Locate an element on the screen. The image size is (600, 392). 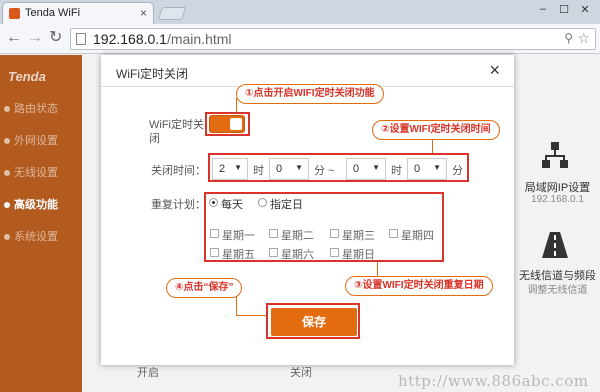
annotation-step4: ④点击“保存” is located at coordinates (204, 288).